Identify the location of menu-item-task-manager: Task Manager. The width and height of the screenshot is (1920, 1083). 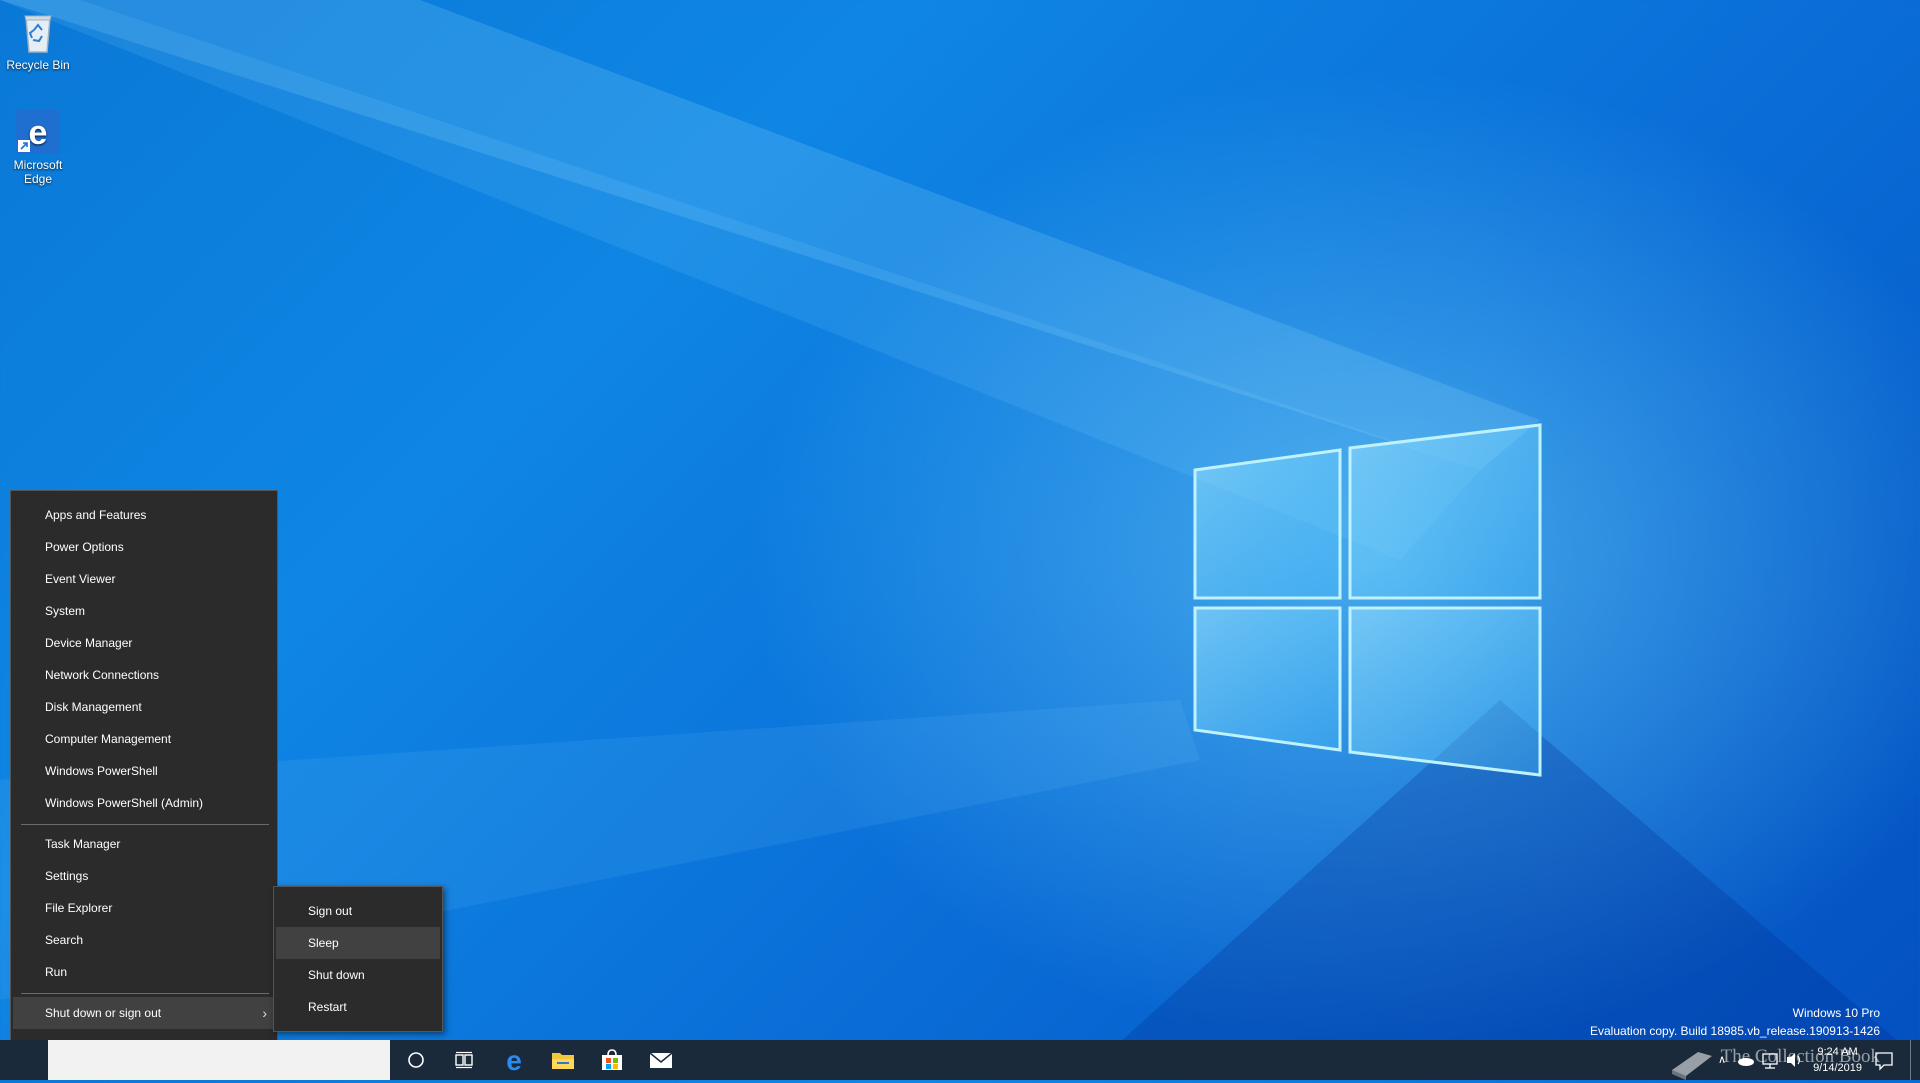
(144, 844).